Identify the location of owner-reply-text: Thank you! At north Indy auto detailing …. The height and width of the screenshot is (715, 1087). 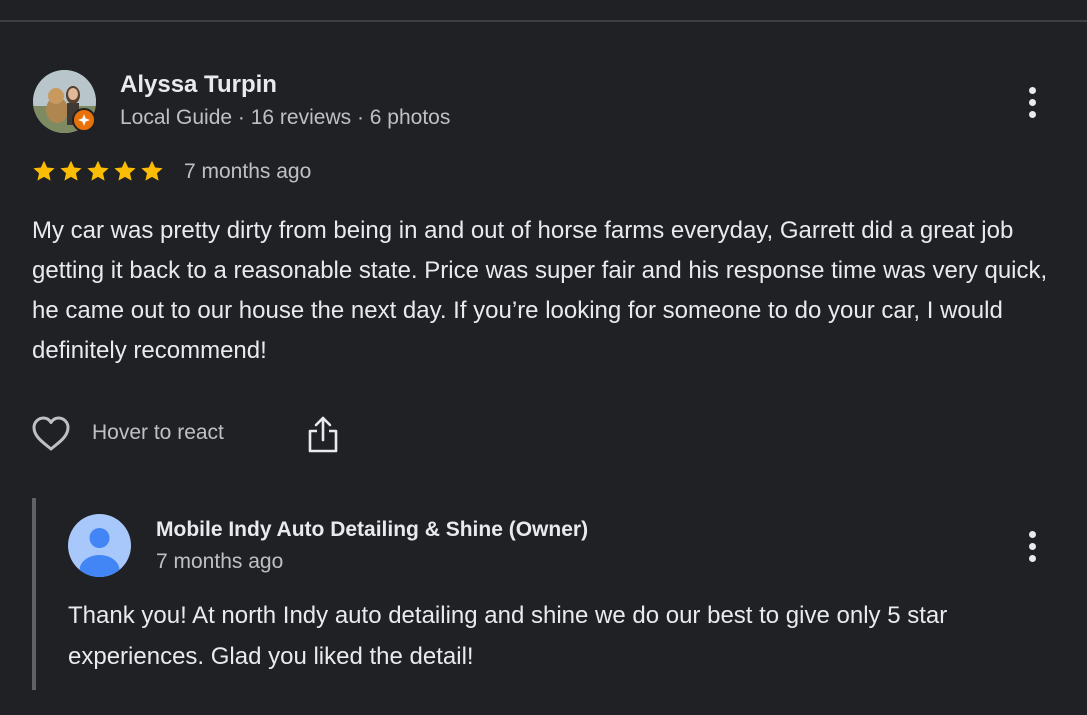
(508, 636).